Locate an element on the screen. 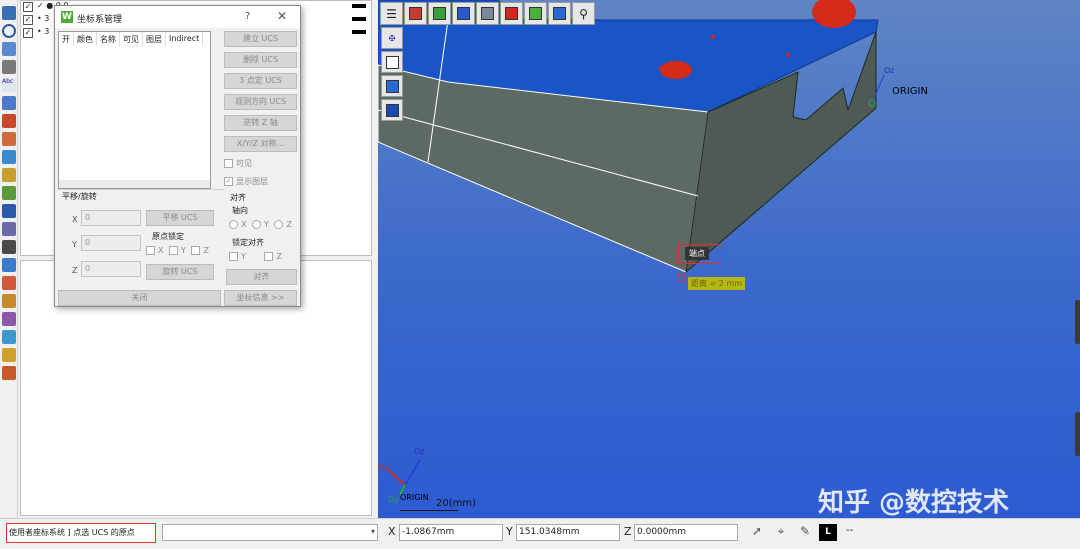 This screenshot has height=549, width=1080. green-view-icon is located at coordinates (439, 13).